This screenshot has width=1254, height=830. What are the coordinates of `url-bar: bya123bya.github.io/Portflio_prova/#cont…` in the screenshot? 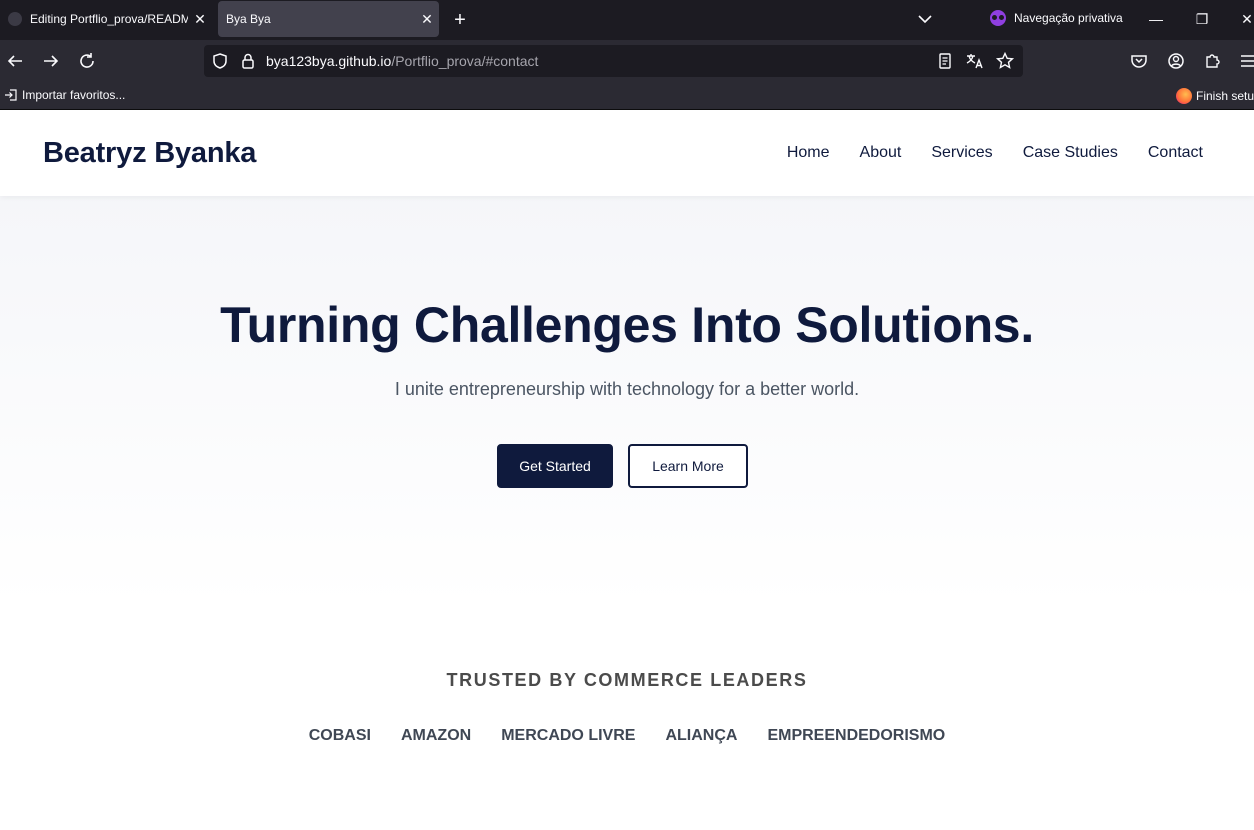 It's located at (613, 61).